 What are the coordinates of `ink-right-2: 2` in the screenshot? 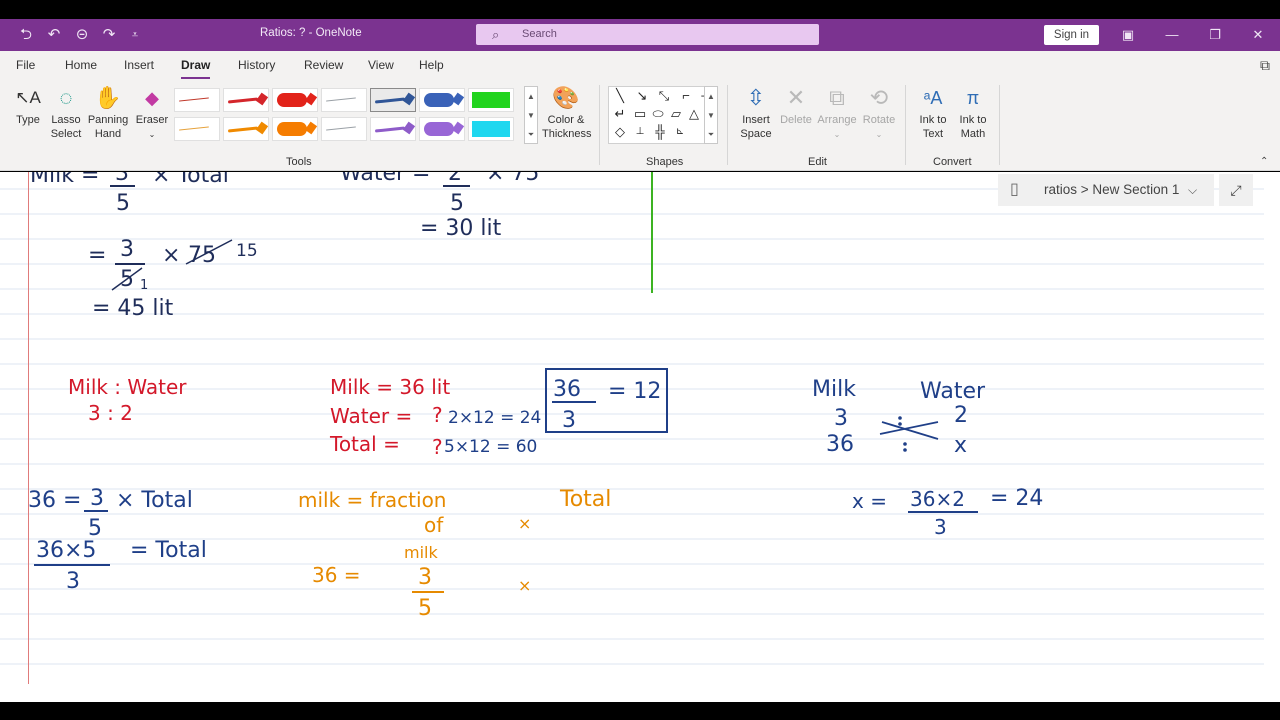 It's located at (961, 415).